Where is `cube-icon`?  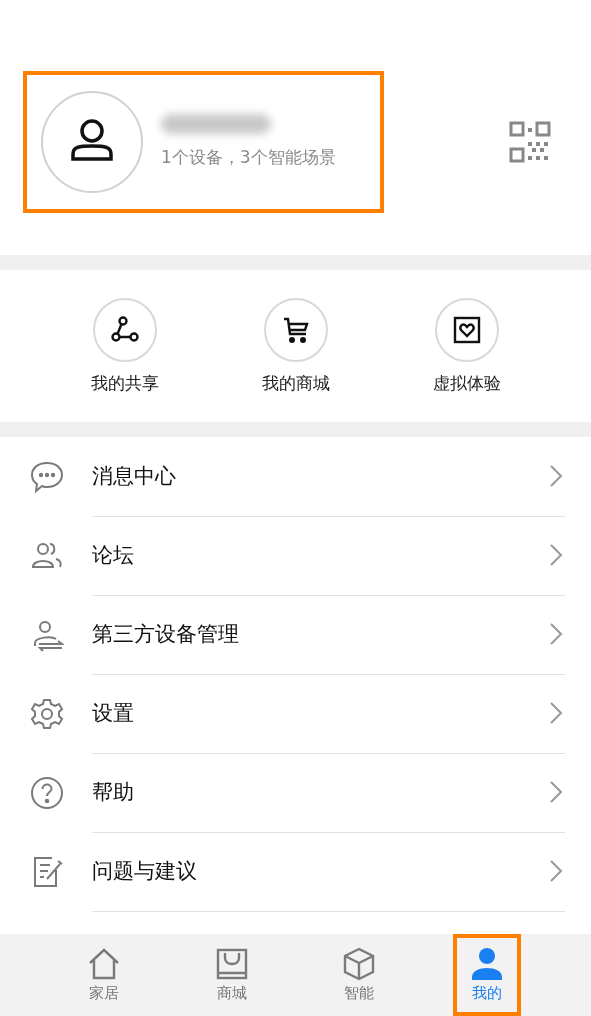
cube-icon is located at coordinates (359, 964).